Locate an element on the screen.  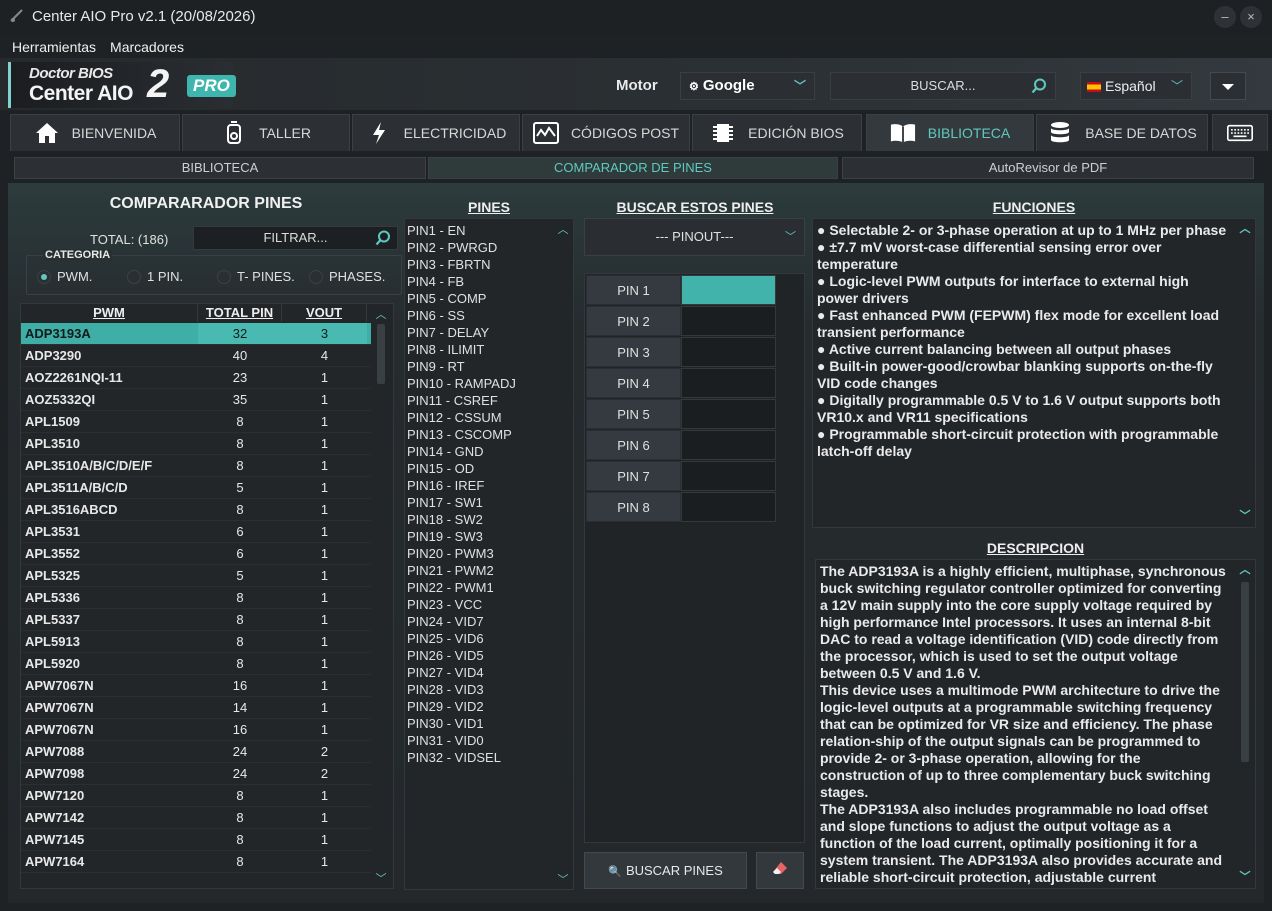
pin-item: PIN3 - FBRTN is located at coordinates (449, 264).